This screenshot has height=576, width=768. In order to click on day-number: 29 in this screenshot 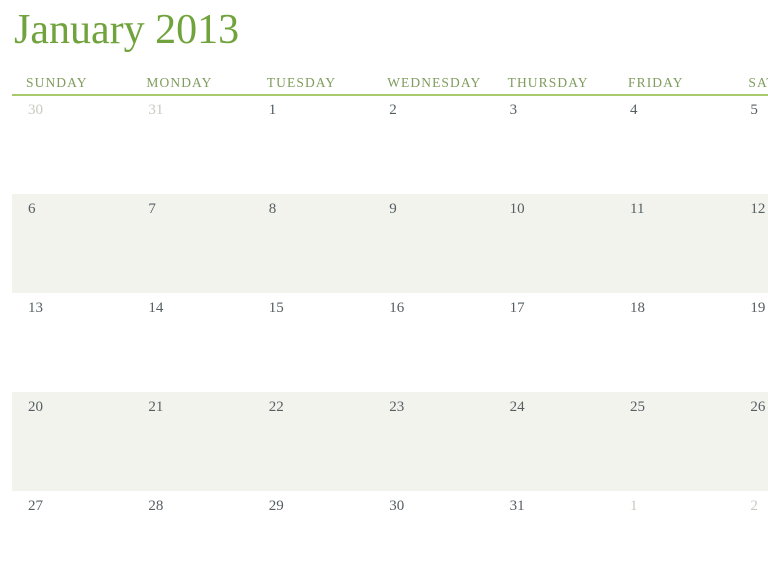, I will do `click(276, 506)`.